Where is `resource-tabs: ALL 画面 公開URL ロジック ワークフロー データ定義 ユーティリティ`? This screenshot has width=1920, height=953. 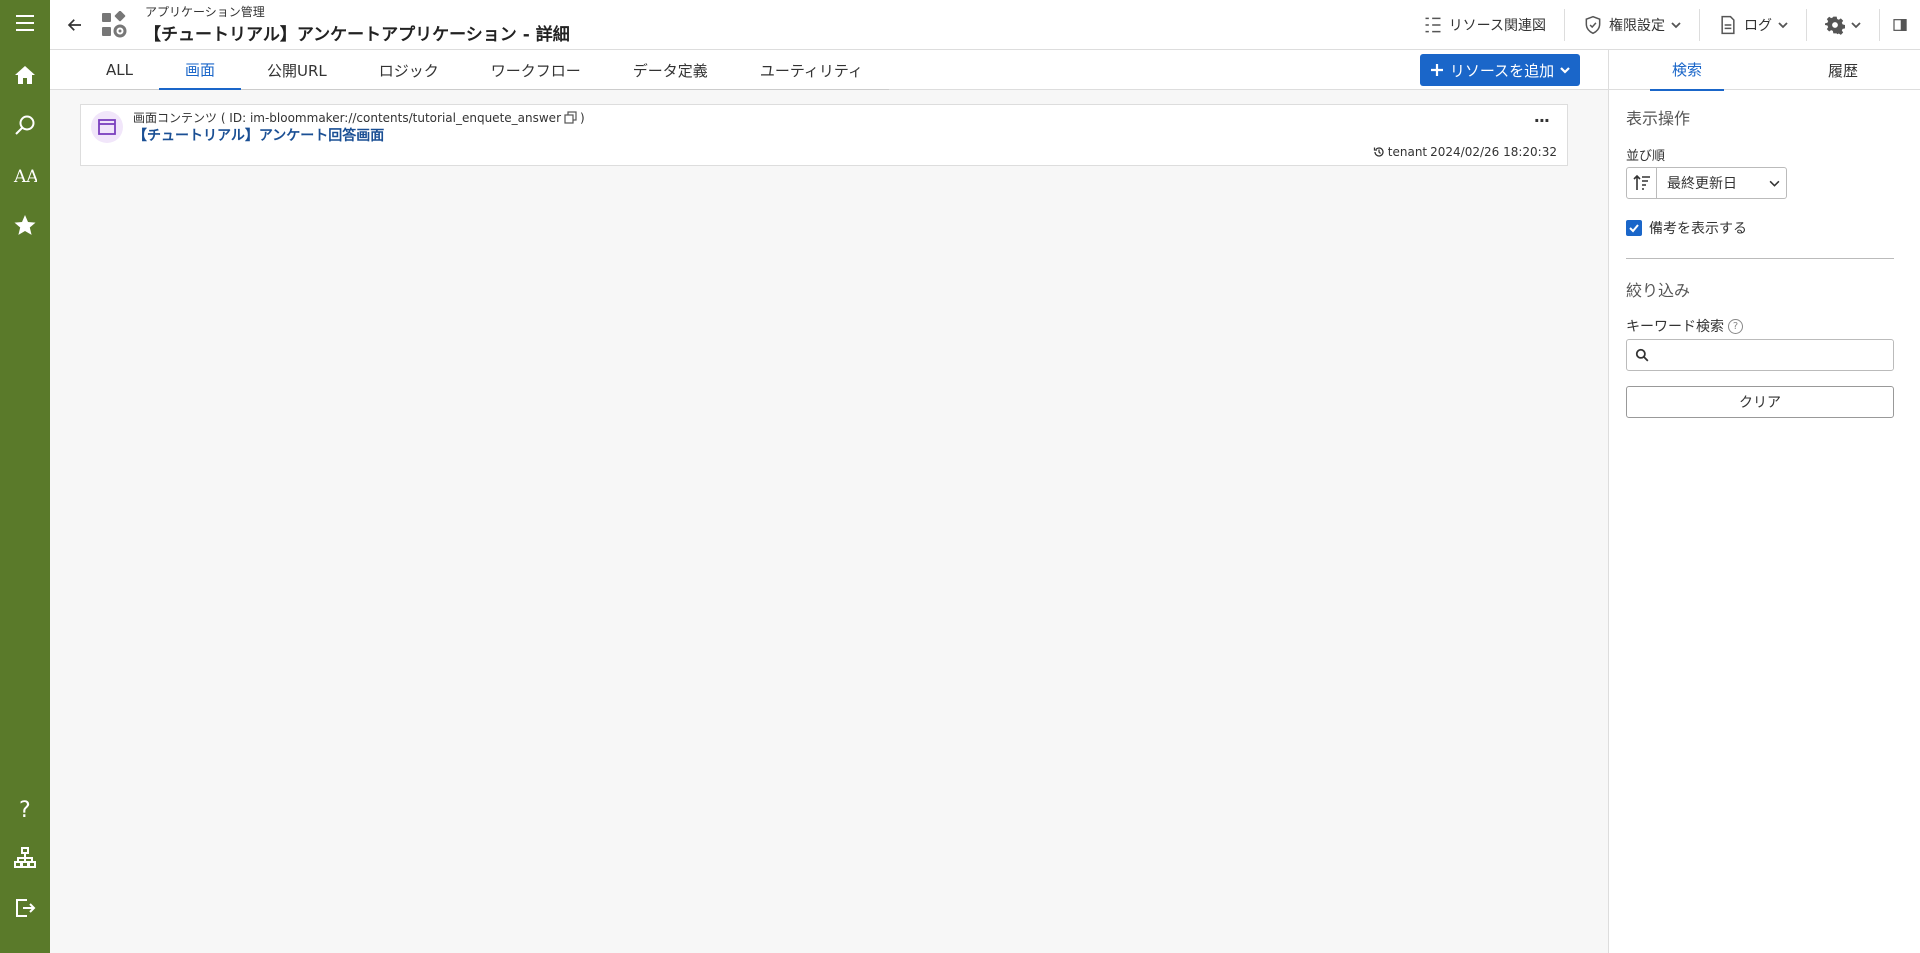 resource-tabs: ALL 画面 公開URL ロジック ワークフロー データ定義 ユーティリティ is located at coordinates (485, 70).